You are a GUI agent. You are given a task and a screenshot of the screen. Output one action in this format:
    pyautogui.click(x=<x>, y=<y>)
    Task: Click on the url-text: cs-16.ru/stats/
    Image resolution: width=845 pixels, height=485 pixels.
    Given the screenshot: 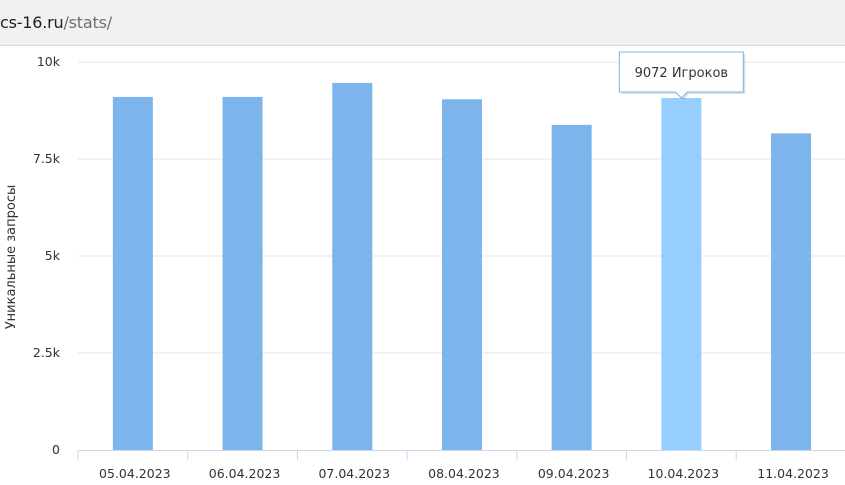 What is the action you would take?
    pyautogui.click(x=56, y=22)
    